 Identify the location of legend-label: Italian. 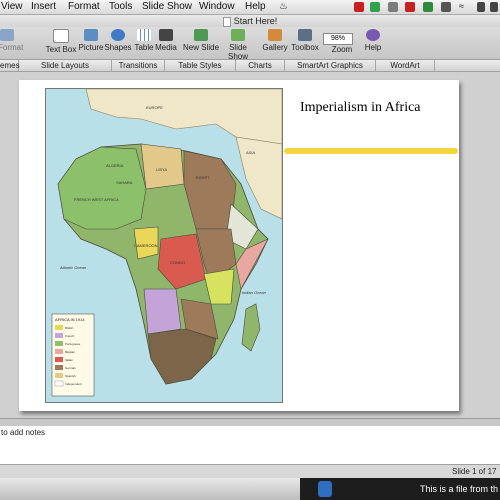
(69, 360).